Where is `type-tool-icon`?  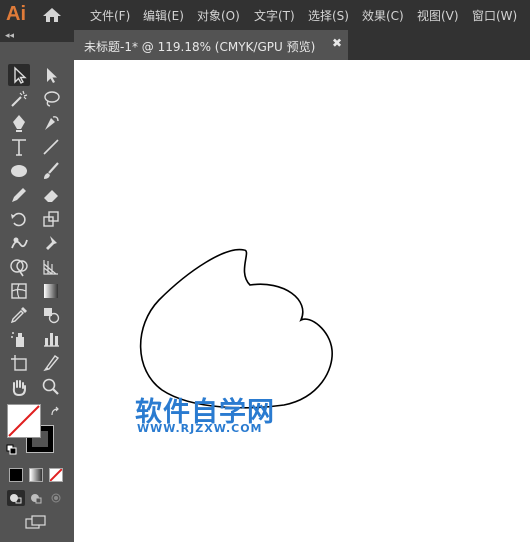 type-tool-icon is located at coordinates (19, 147).